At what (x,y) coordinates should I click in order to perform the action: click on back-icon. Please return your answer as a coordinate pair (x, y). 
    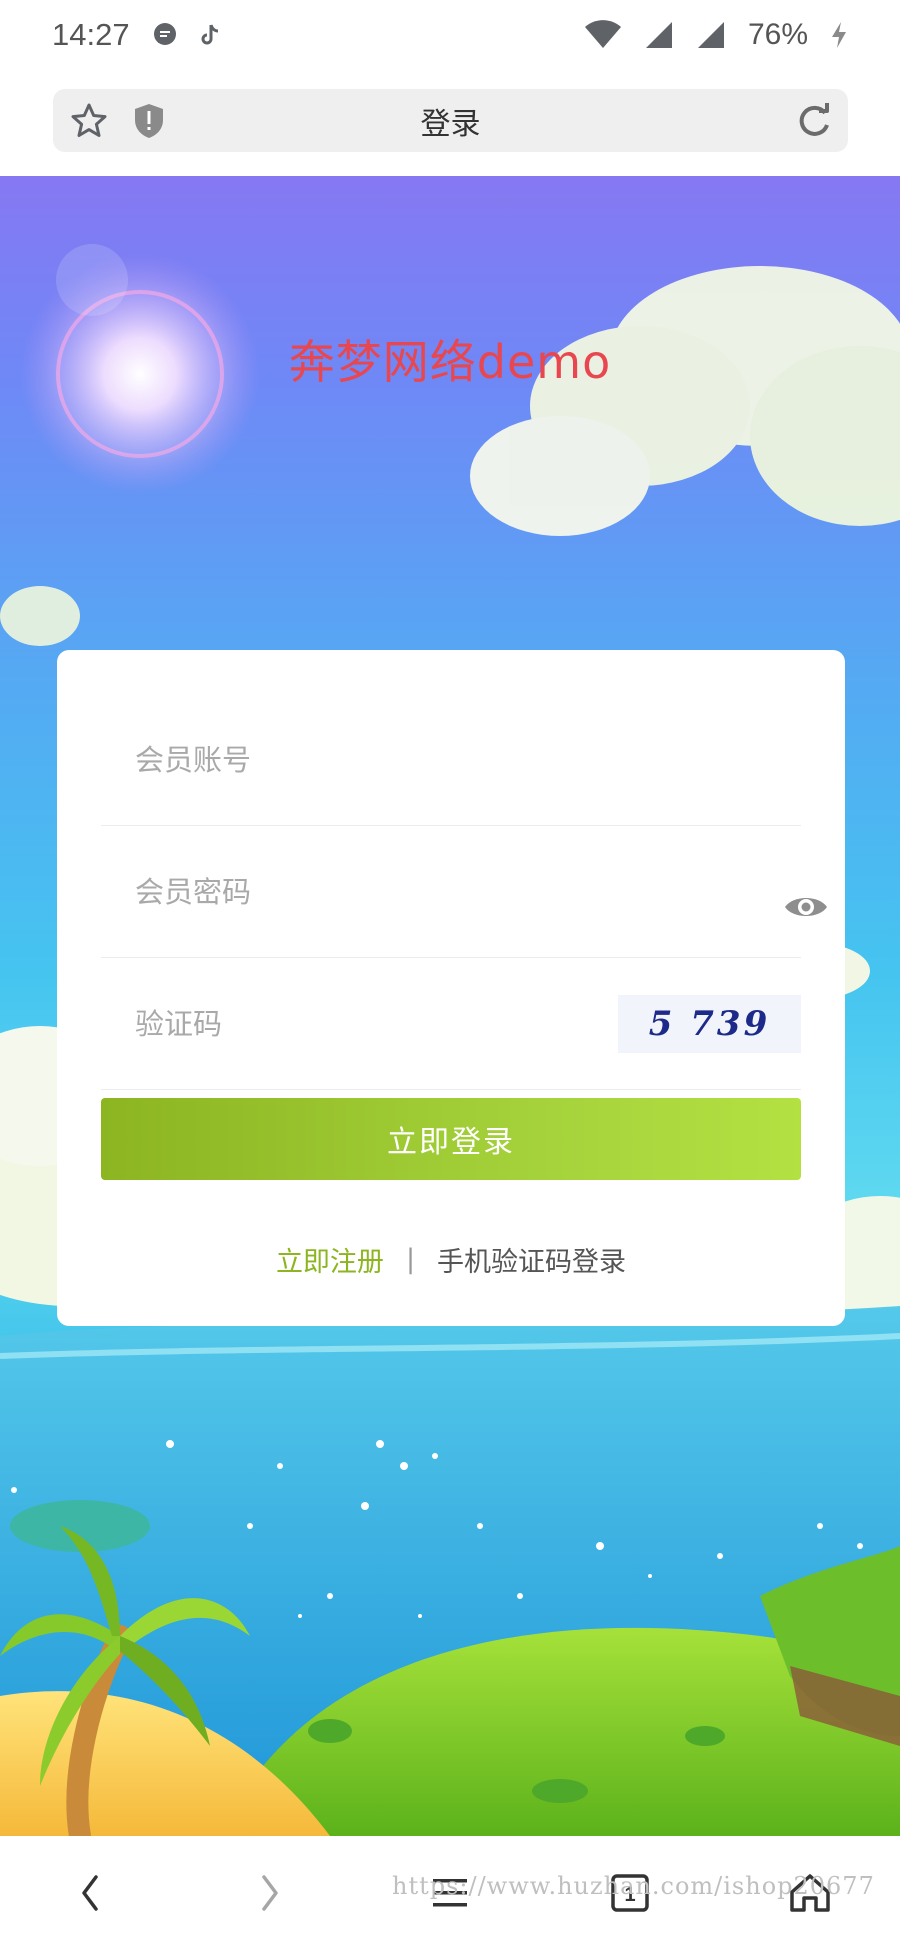
    Looking at the image, I should click on (90, 1893).